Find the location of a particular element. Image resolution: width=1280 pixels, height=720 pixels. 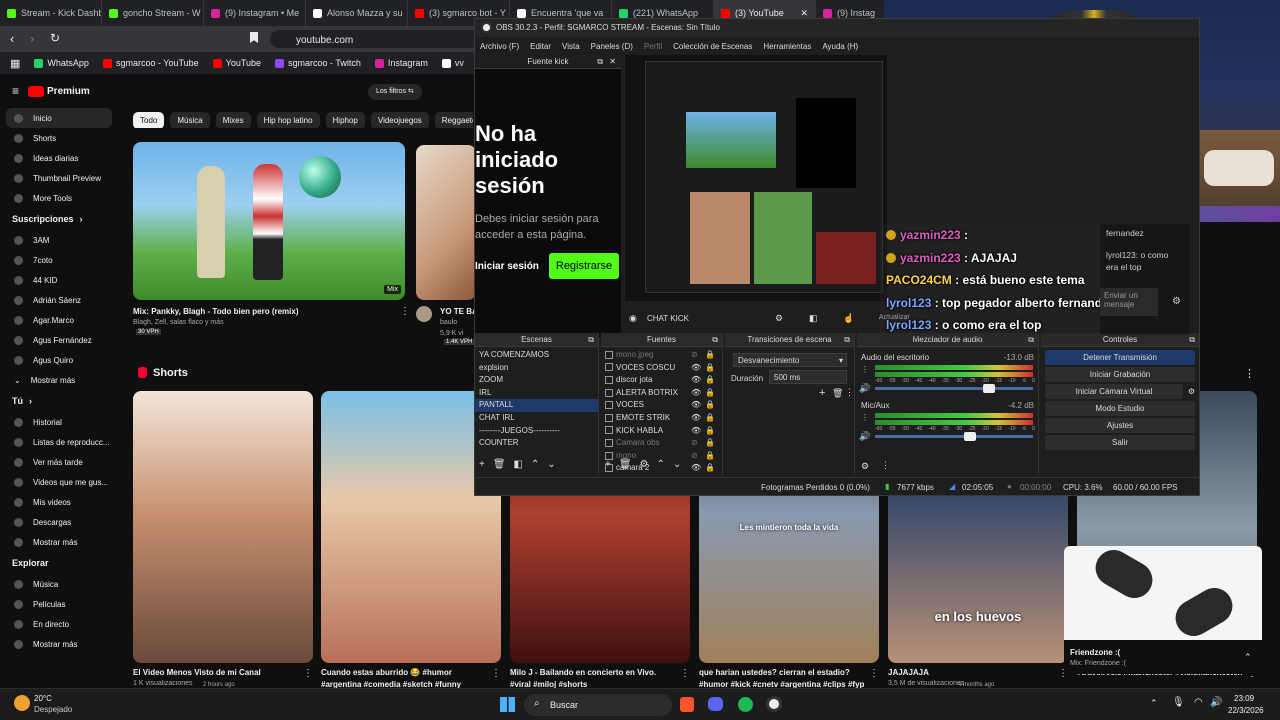

sidebar-item: Inicio is located at coordinates (59, 118).